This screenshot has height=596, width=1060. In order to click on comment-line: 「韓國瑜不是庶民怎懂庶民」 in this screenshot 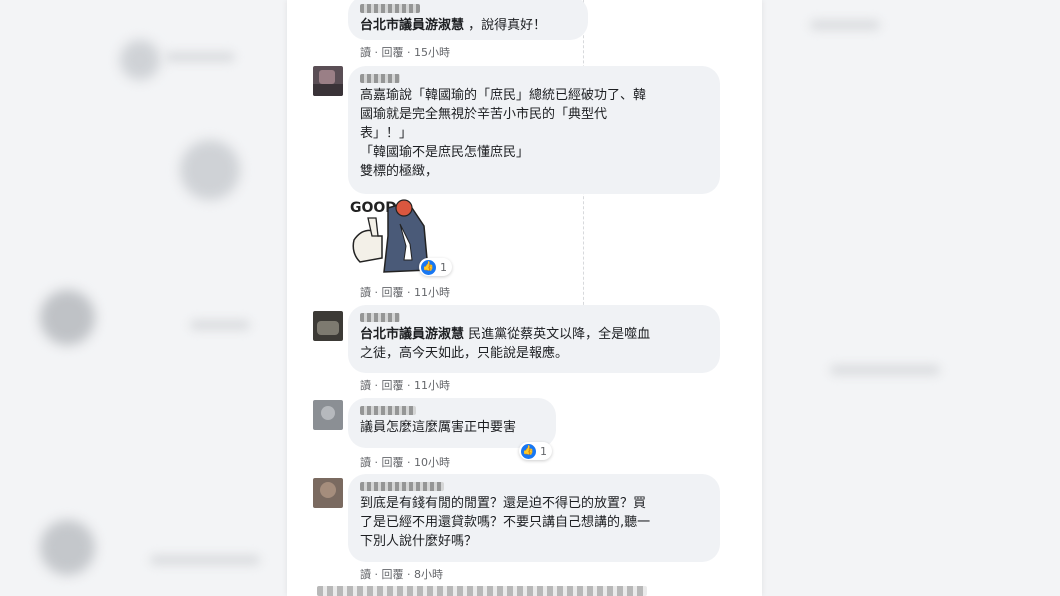, I will do `click(445, 152)`.